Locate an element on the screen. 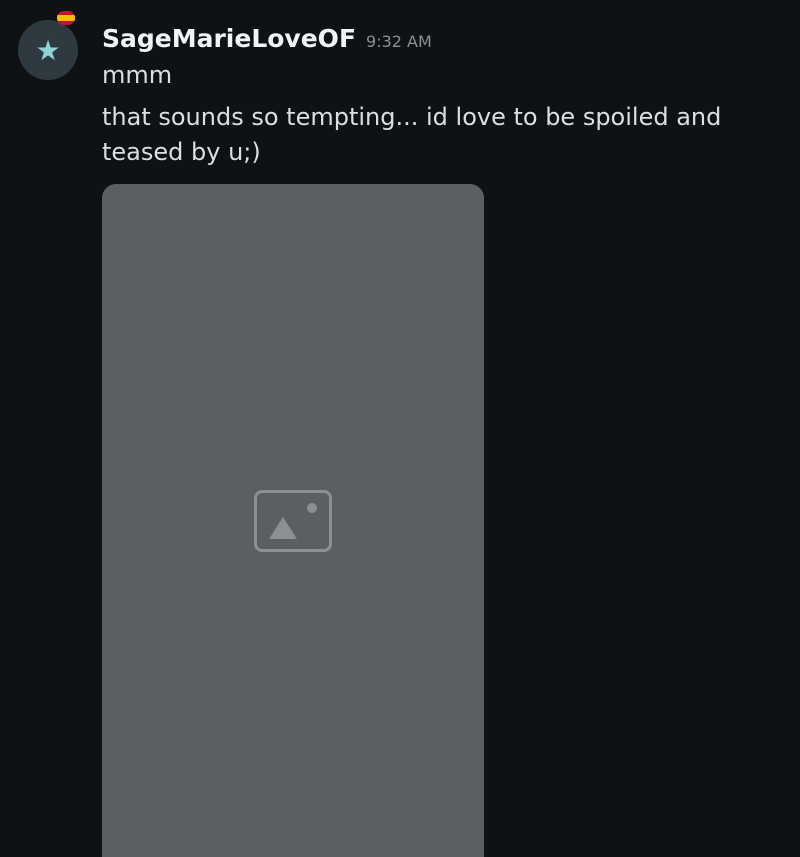  image-placeholder-icon is located at coordinates (293, 520).